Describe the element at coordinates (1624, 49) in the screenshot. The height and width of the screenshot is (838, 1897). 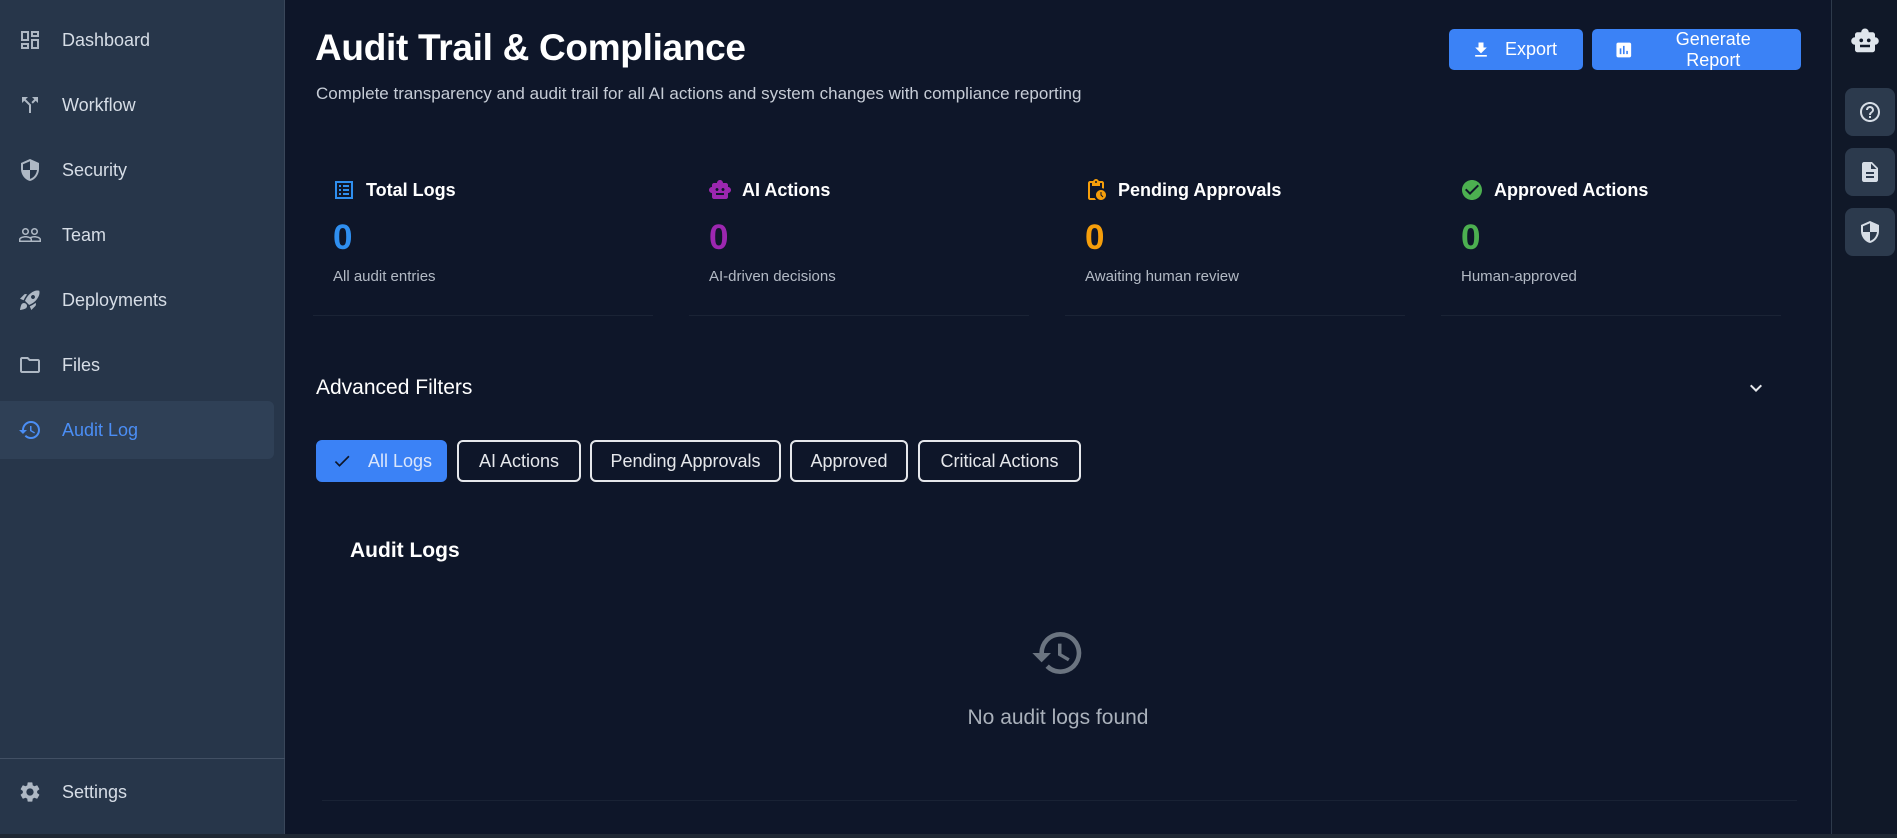
I see `chart-icon` at that location.